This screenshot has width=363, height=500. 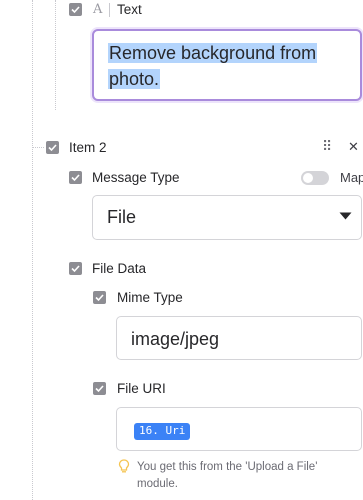 I want to click on message-type-checkbox, so click(x=75, y=177).